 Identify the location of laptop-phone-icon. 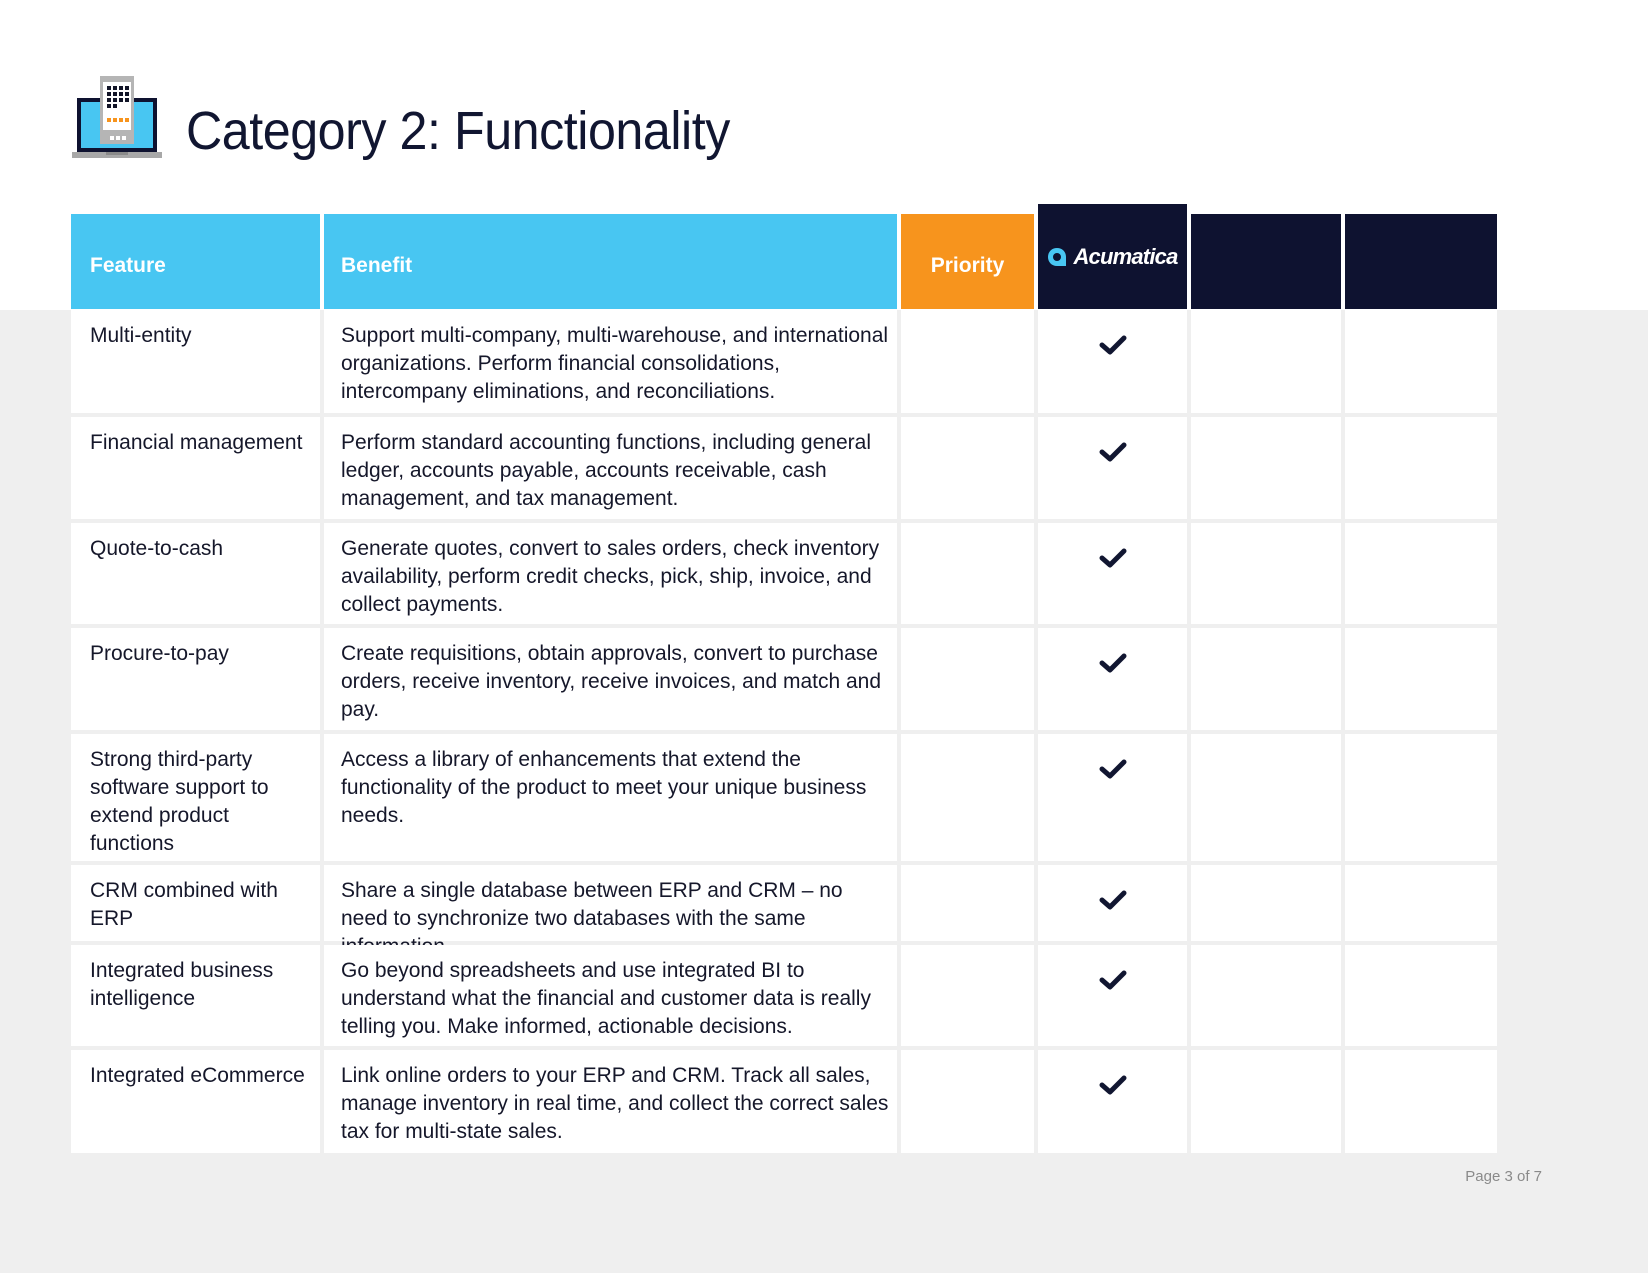
(120, 120).